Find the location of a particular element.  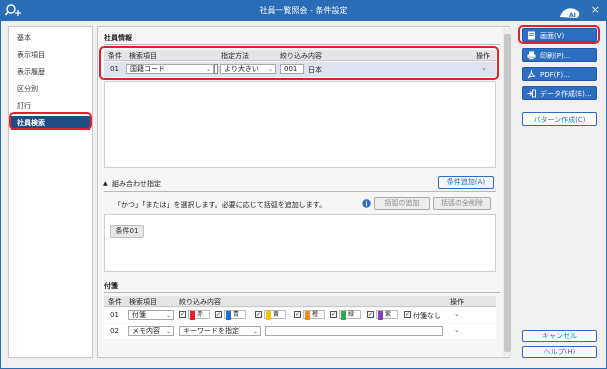

scrollbar is located at coordinates (507, 192).